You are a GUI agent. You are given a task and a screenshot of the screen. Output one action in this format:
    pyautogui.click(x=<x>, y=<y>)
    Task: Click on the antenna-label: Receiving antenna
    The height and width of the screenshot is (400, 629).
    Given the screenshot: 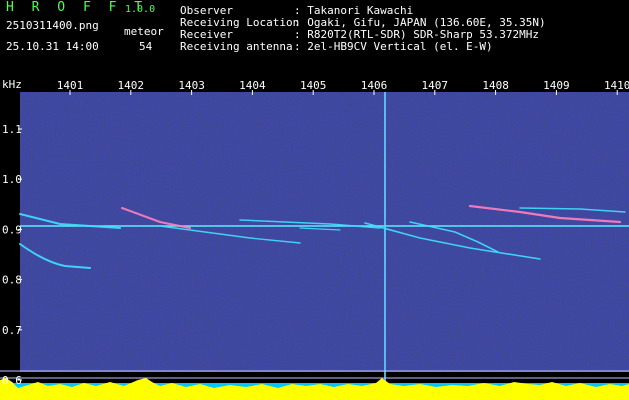 What is the action you would take?
    pyautogui.click(x=236, y=46)
    